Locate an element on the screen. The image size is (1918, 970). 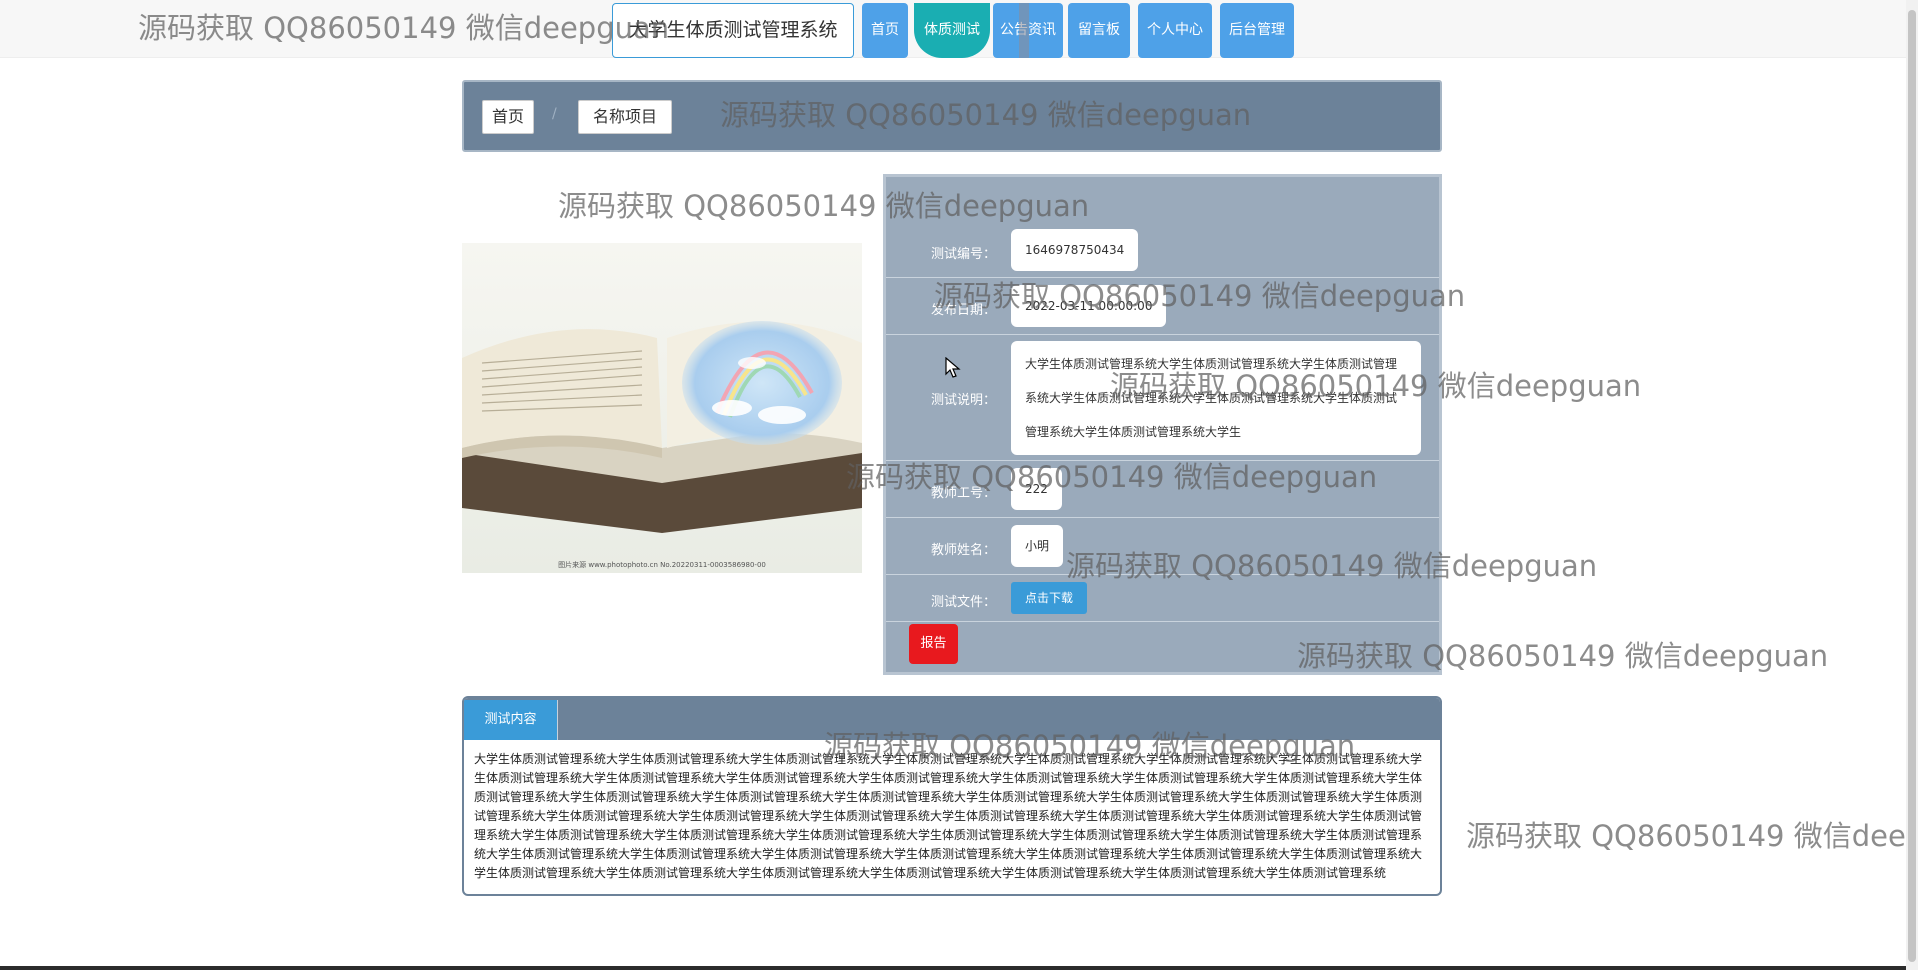
tab-test-content: 测试内容 is located at coordinates (511, 720).